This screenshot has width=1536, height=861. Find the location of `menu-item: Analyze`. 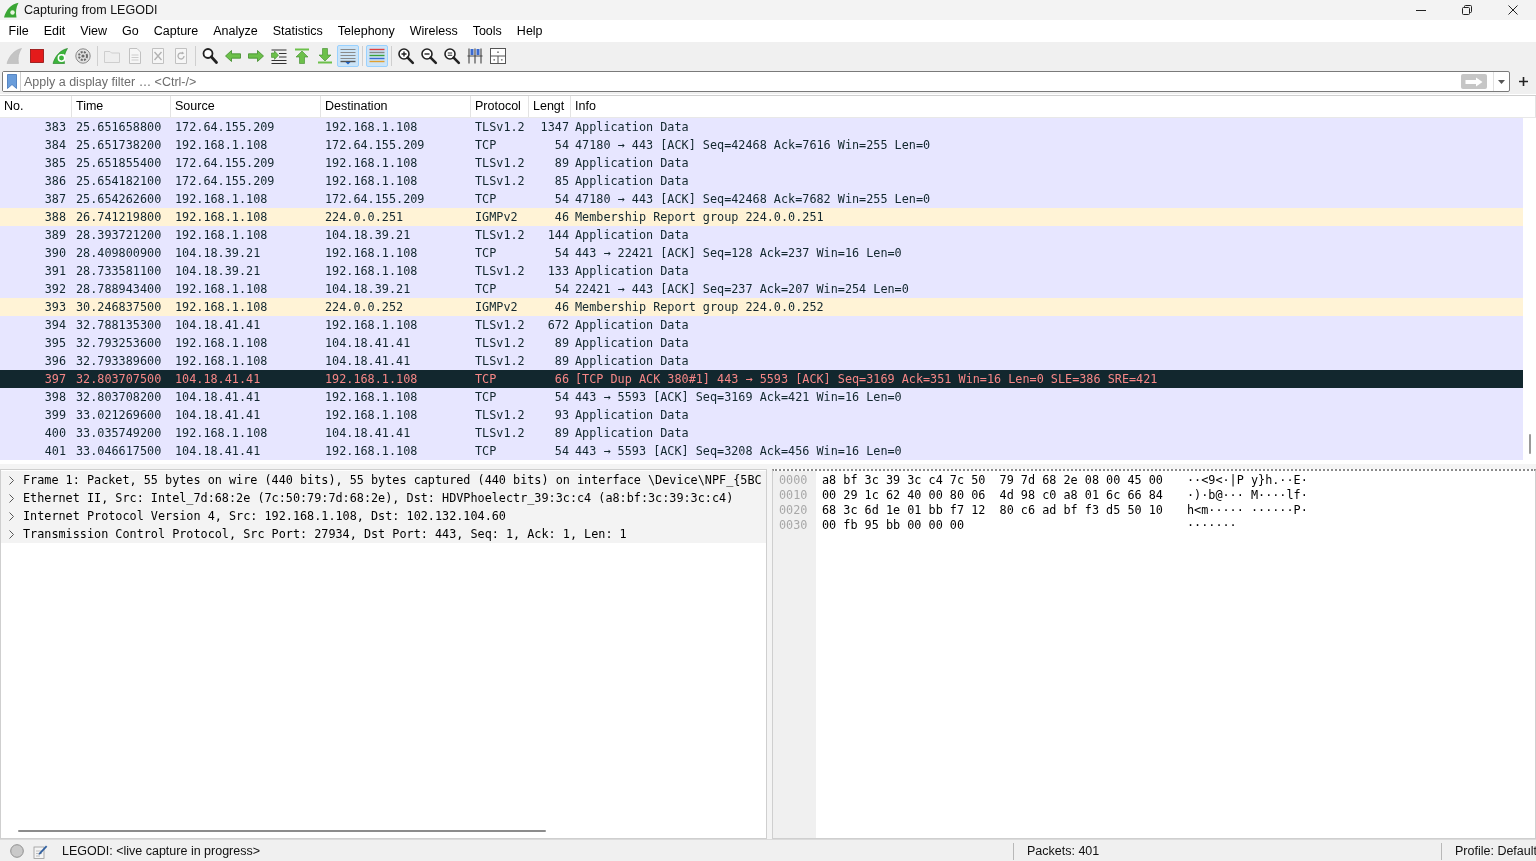

menu-item: Analyze is located at coordinates (235, 31).